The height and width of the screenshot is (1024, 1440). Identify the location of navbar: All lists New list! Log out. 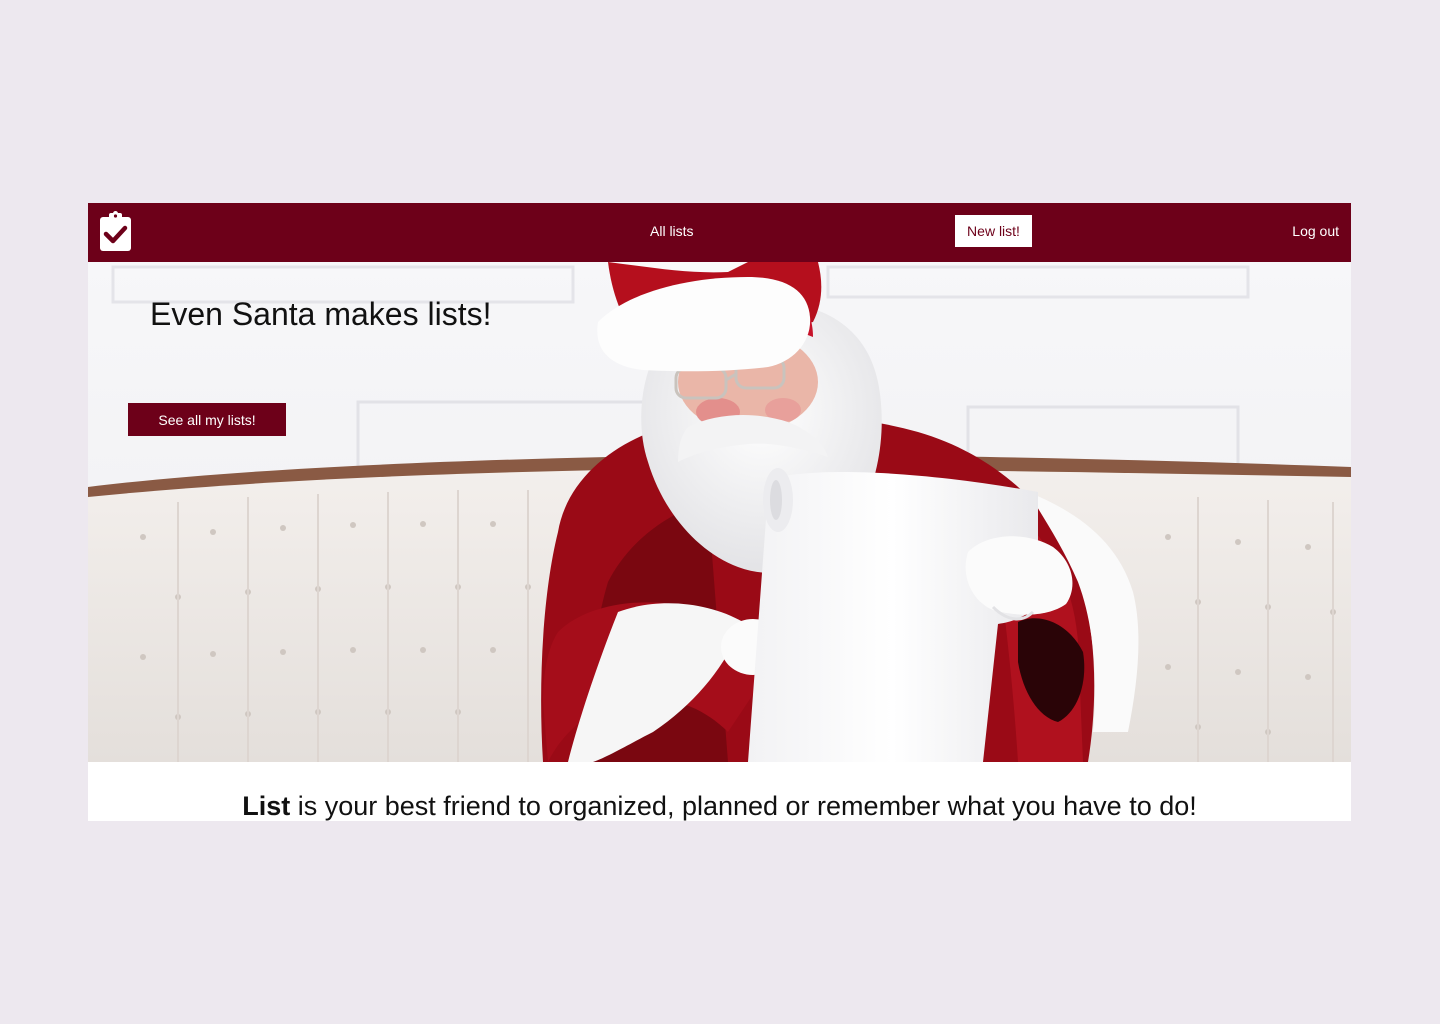
(719, 232).